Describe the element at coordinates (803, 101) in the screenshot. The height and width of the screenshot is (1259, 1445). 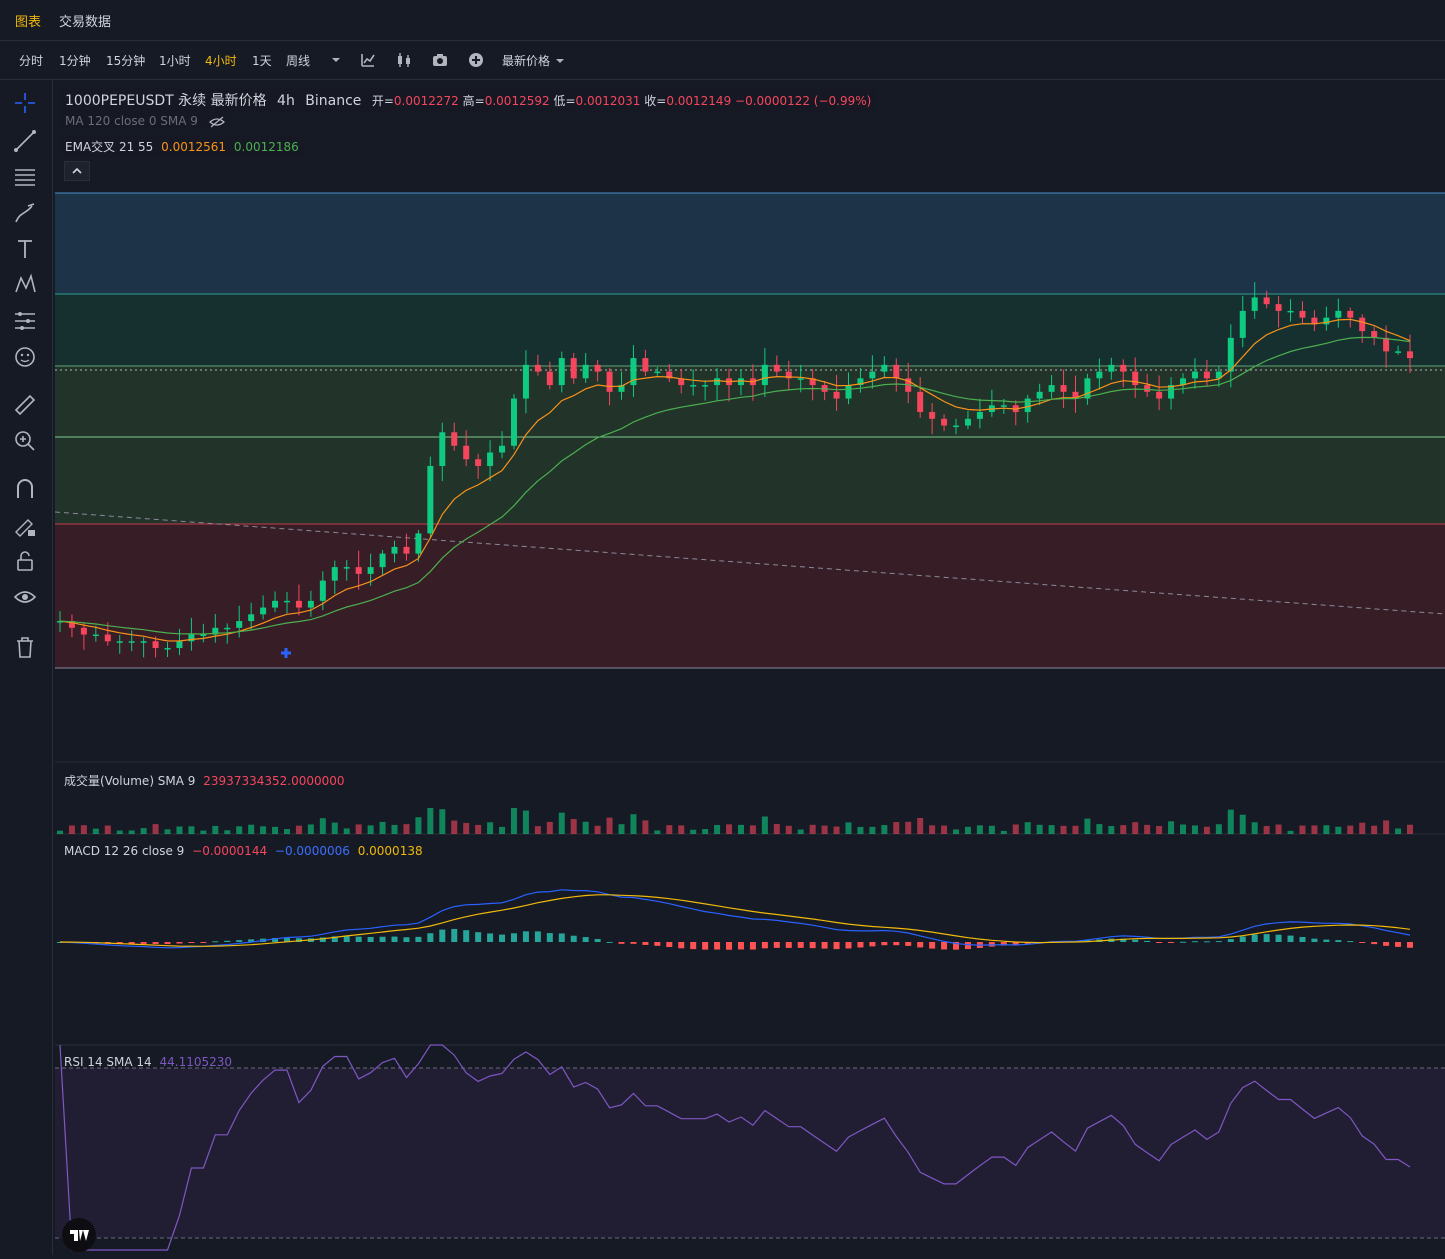
I see `change-value: −0.0000122 (−0.99%)` at that location.